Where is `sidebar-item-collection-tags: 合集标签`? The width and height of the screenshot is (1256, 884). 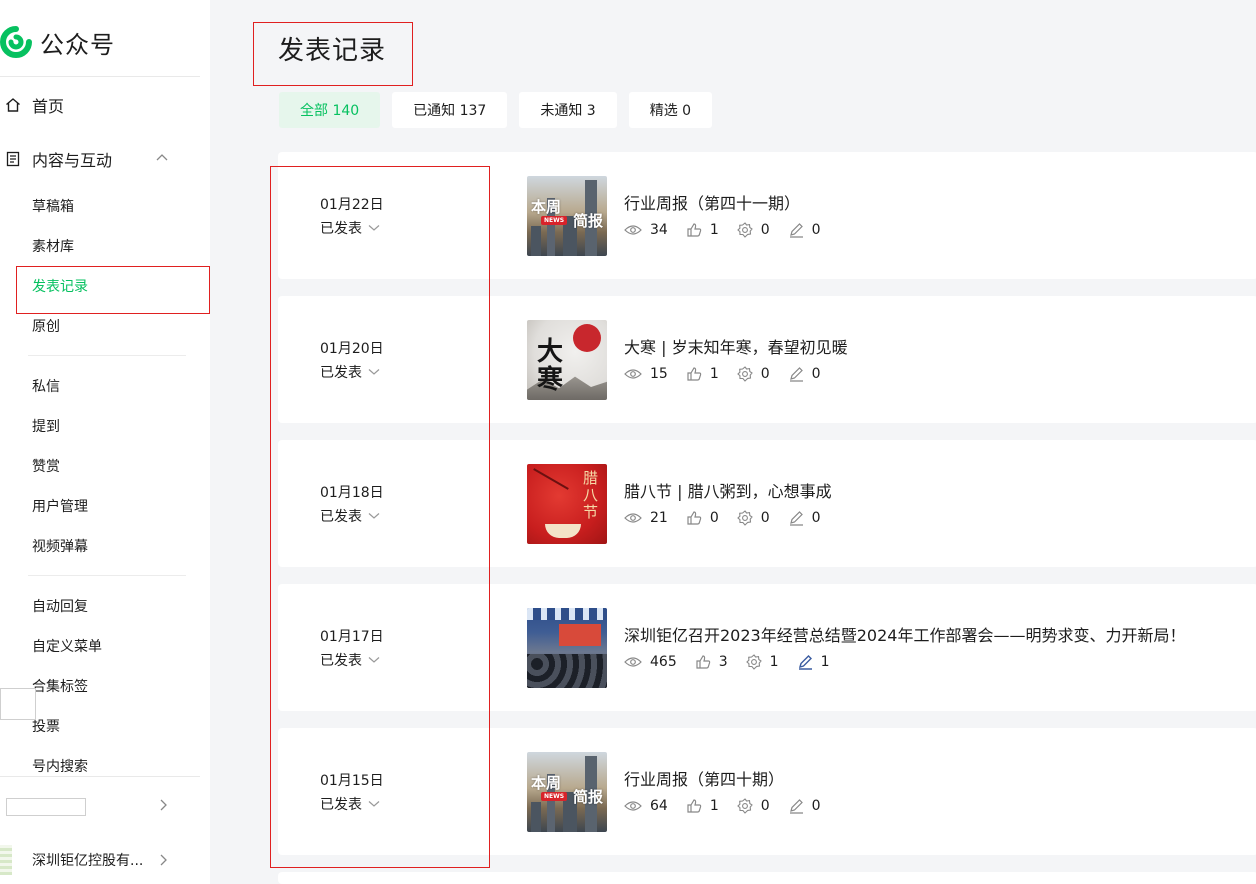
sidebar-item-collection-tags: 合集标签 is located at coordinates (60, 686).